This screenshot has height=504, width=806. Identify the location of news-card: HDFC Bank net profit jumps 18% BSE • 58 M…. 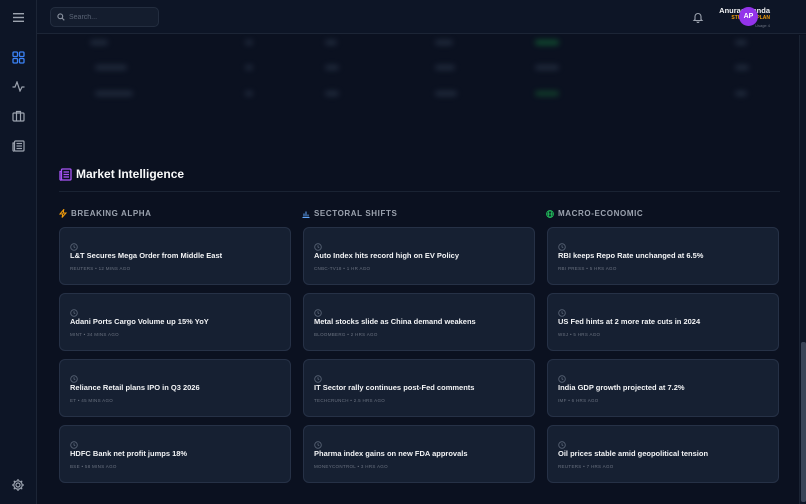
(175, 454).